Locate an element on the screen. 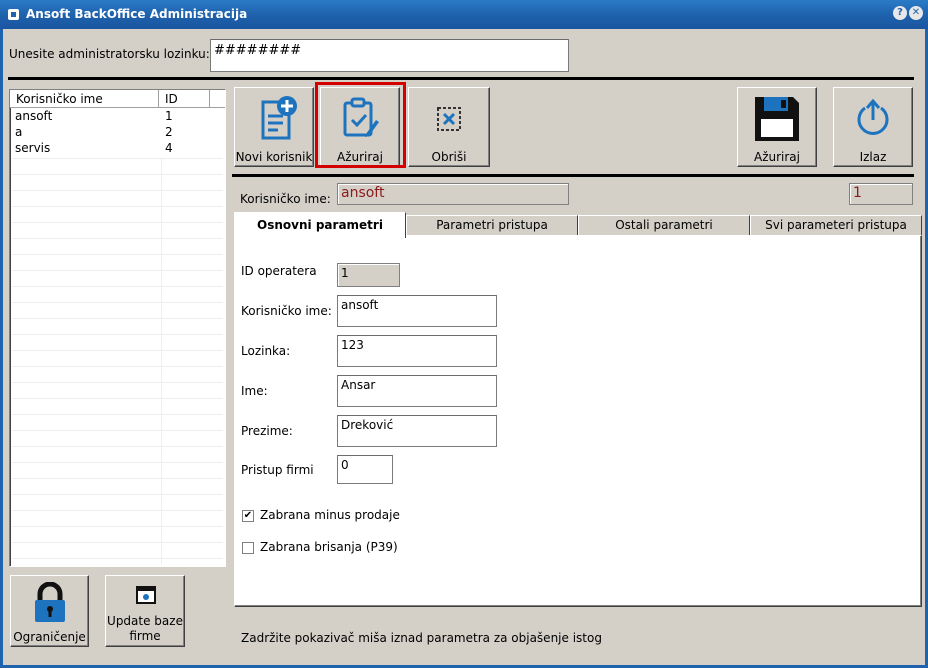 The width and height of the screenshot is (928, 668). form-username-input: ansoft is located at coordinates (417, 311).